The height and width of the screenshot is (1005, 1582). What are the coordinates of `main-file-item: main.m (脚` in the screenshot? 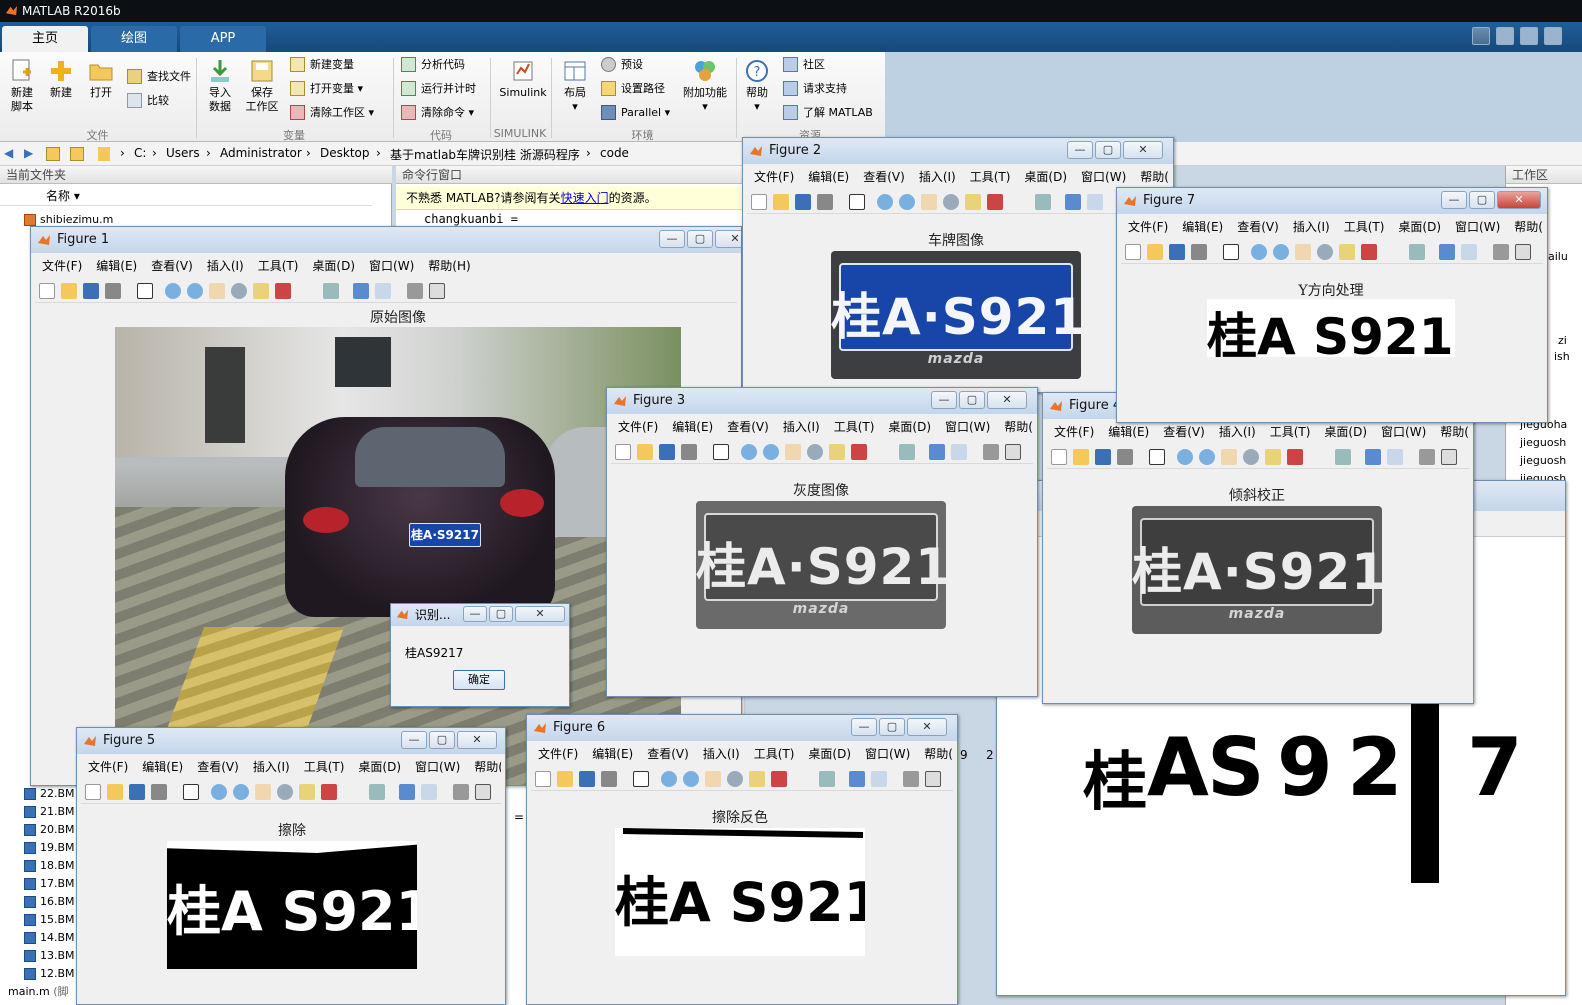 It's located at (38, 992).